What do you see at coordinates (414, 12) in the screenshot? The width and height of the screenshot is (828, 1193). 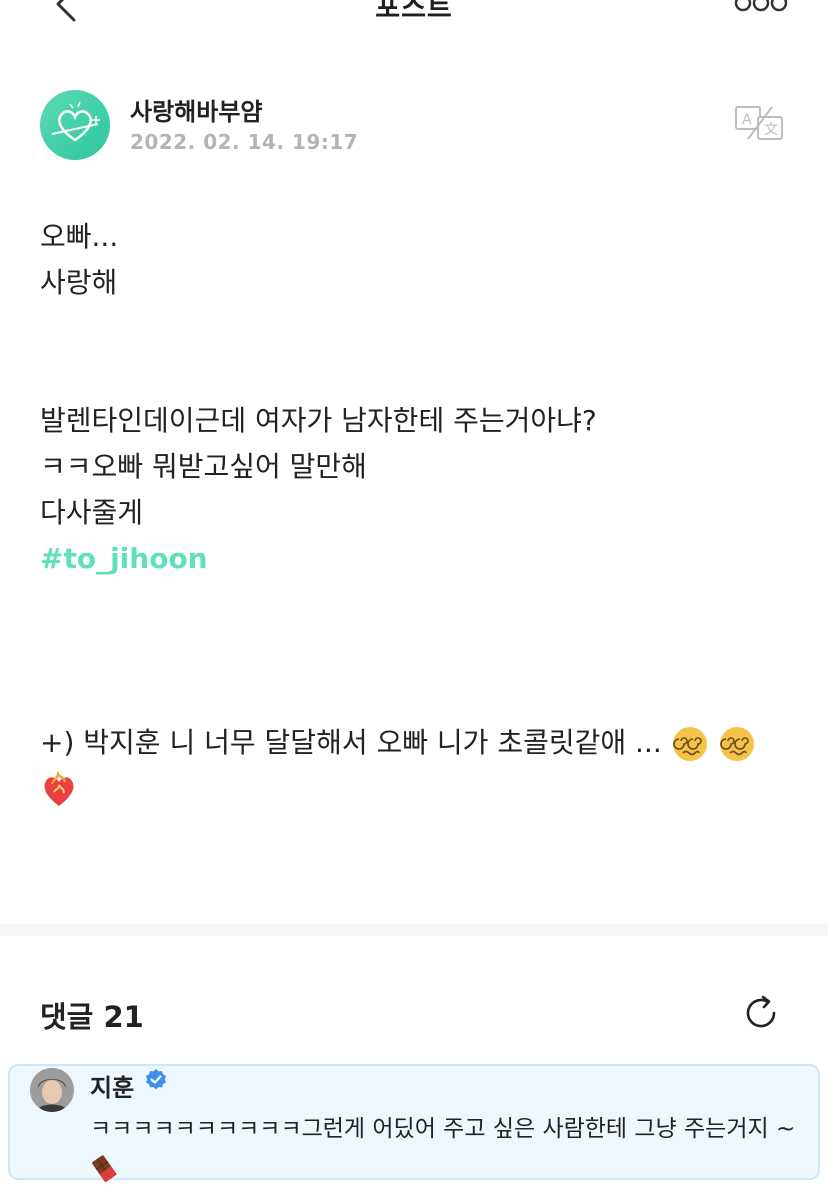 I see `page-title: 포스트` at bounding box center [414, 12].